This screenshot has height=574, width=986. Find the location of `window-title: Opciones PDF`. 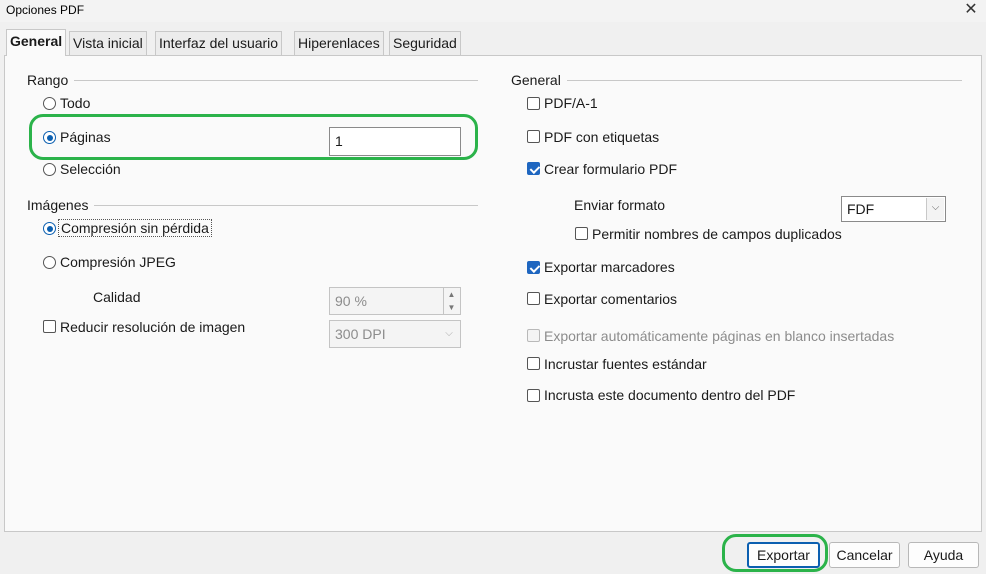

window-title: Opciones PDF is located at coordinates (45, 10).